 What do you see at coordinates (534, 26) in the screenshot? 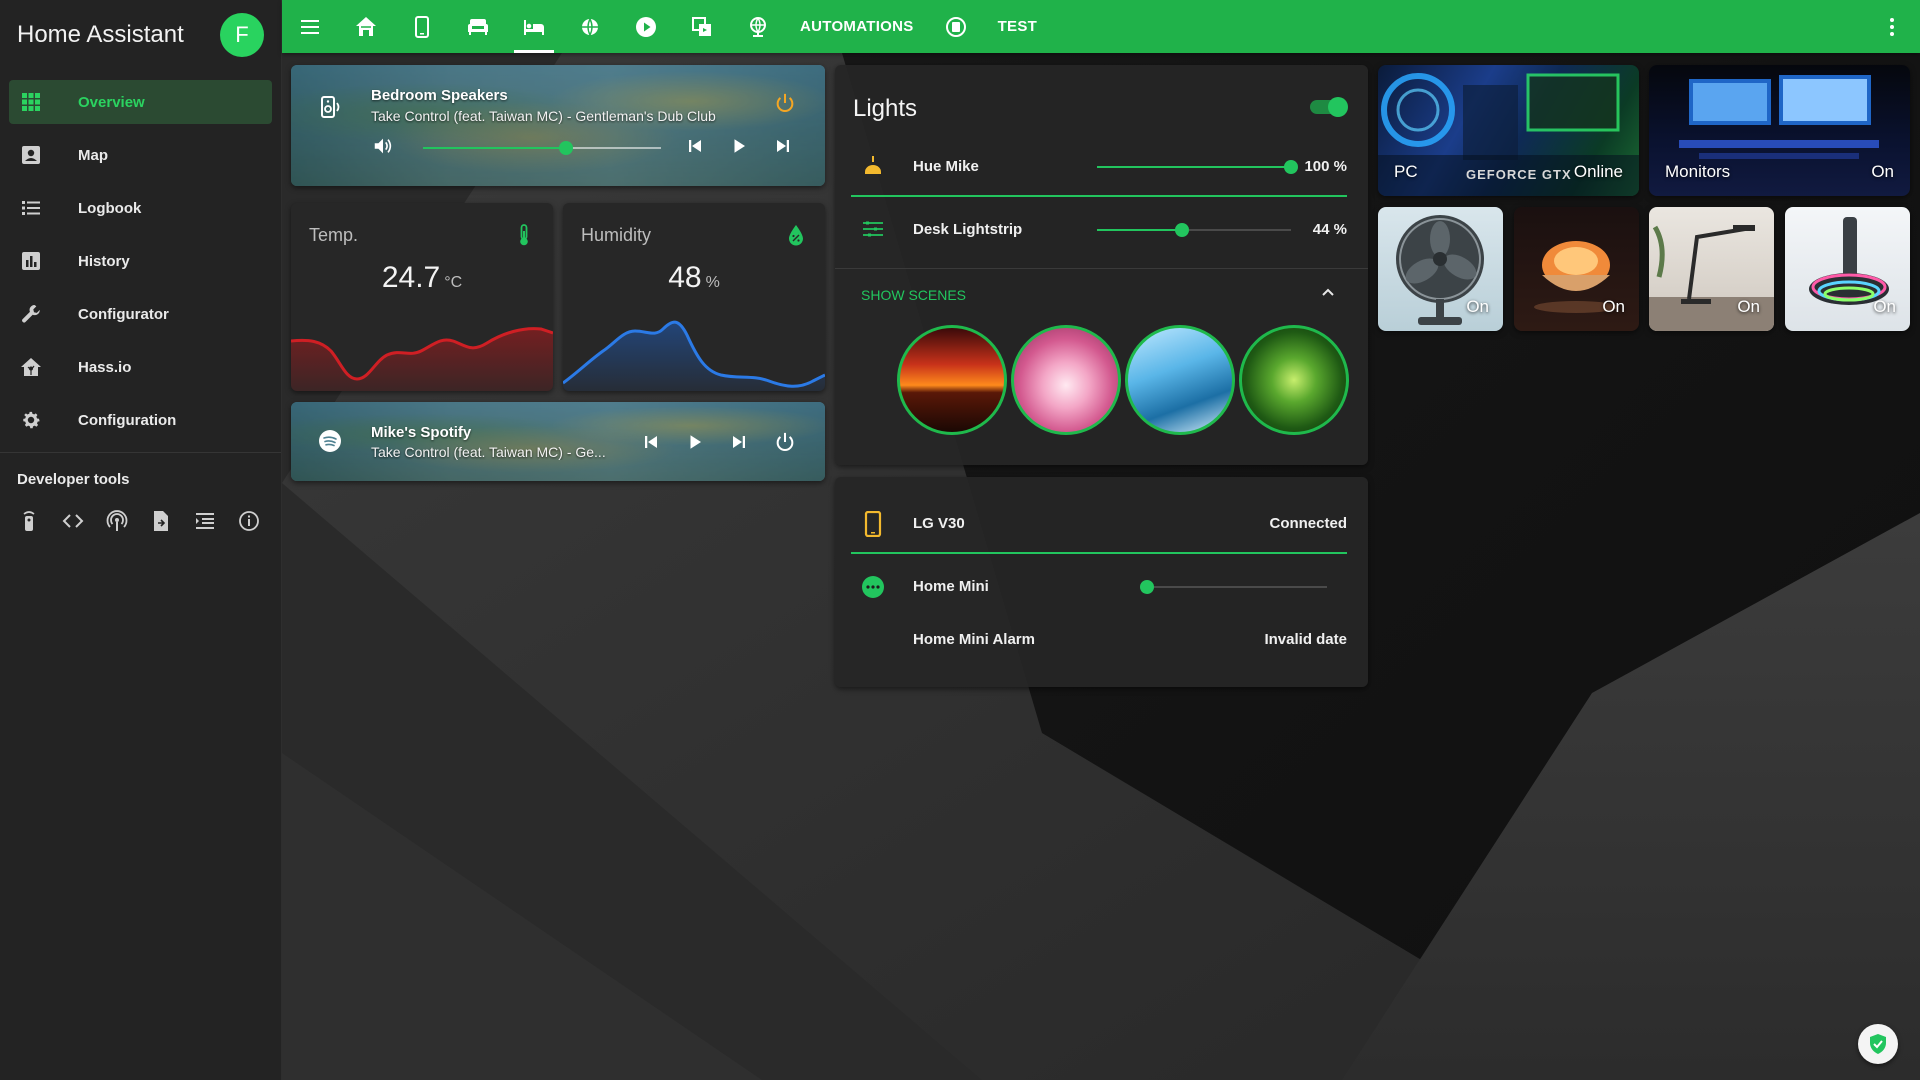
I see `tab-bedroom` at bounding box center [534, 26].